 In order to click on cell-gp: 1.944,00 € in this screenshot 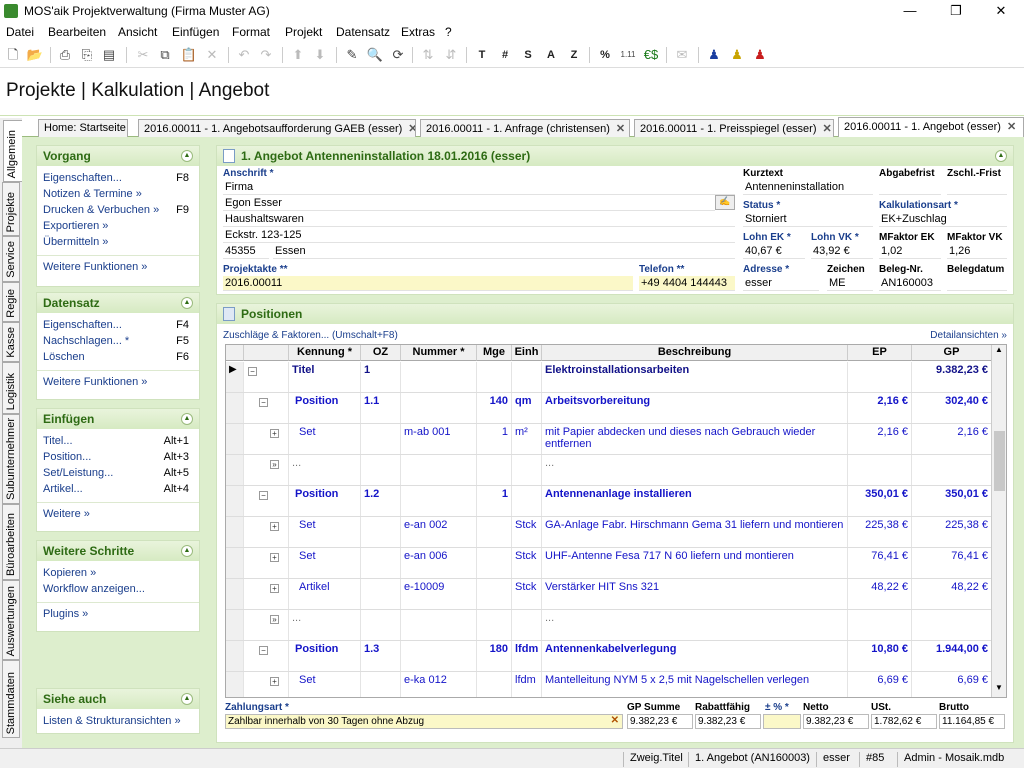, I will do `click(952, 656)`.